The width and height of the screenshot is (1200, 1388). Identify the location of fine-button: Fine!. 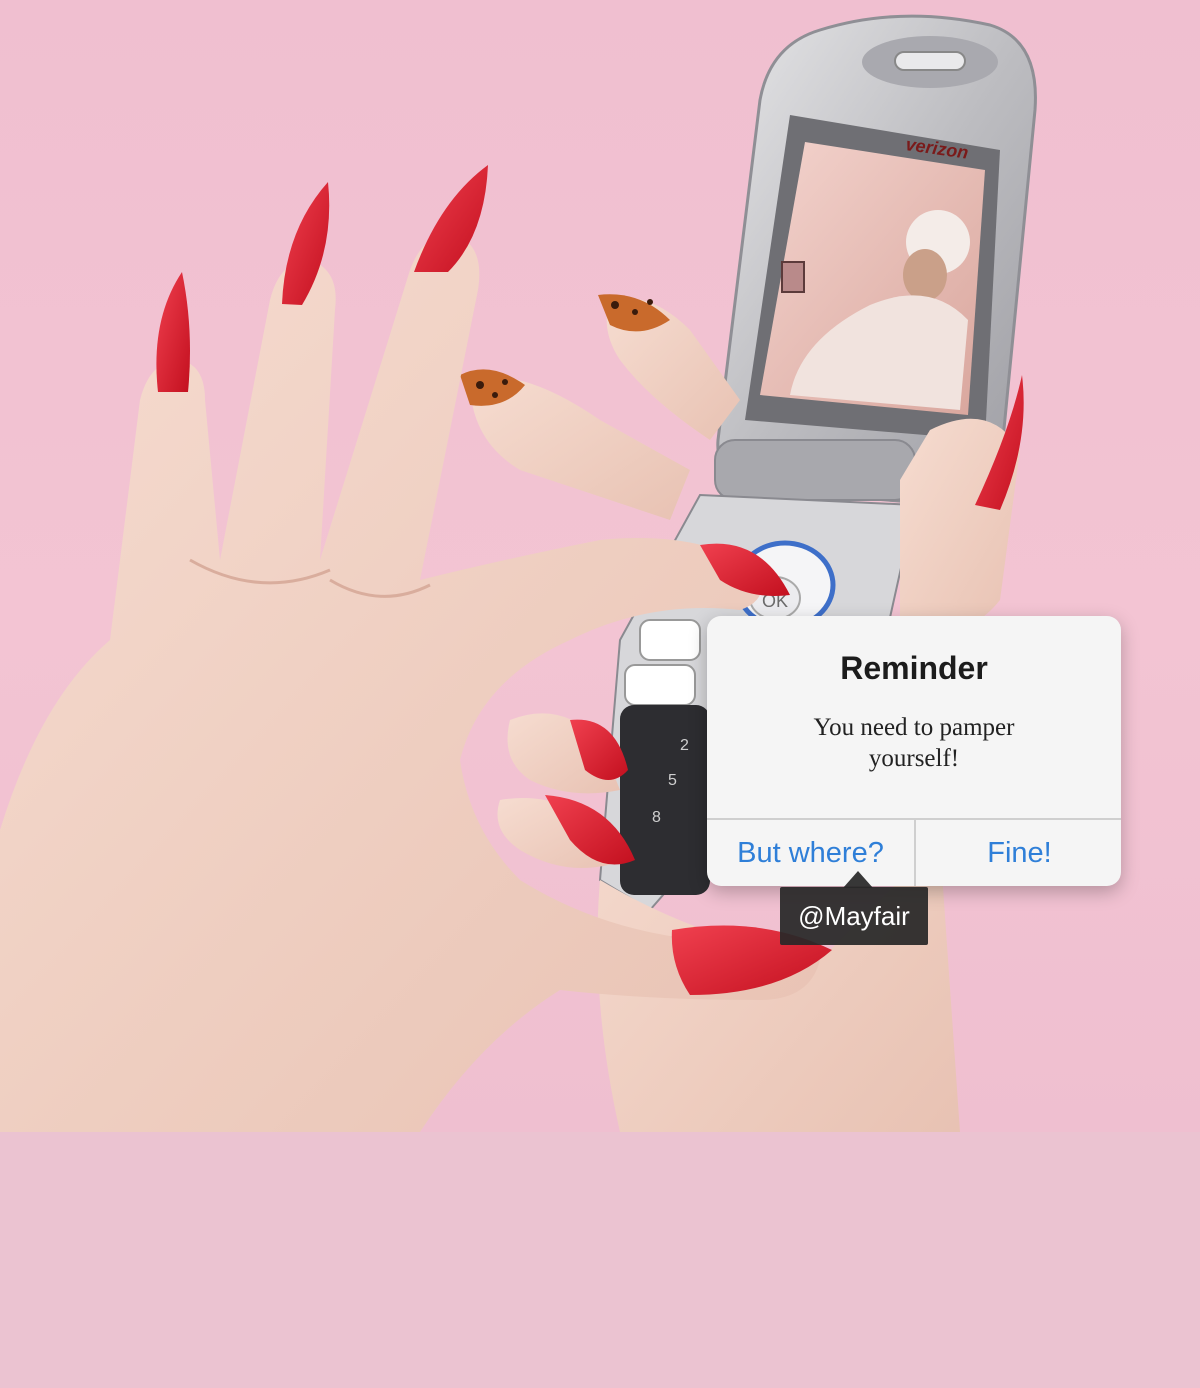
(1018, 853).